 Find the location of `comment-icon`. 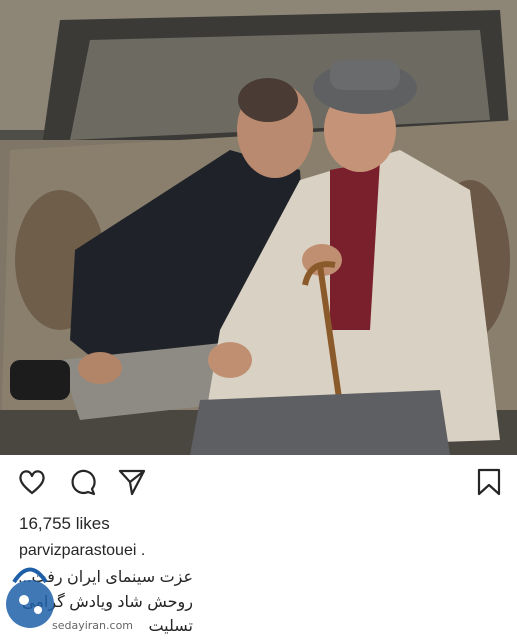

comment-icon is located at coordinates (83, 482).